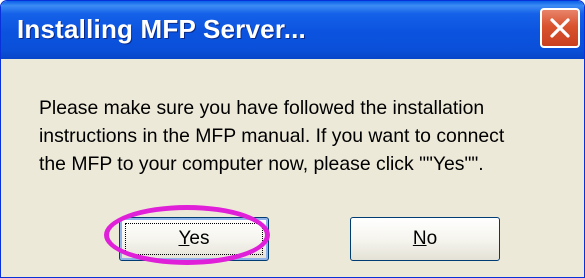 The width and height of the screenshot is (585, 278). I want to click on focus-rectangle, so click(194, 239).